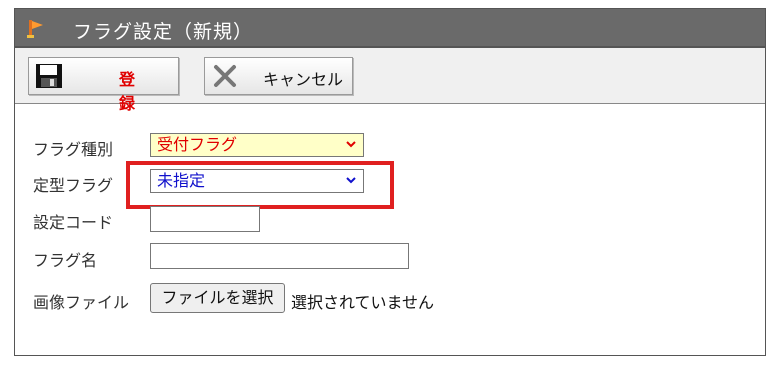 The width and height of the screenshot is (783, 382). I want to click on fixed-flag-select: 未指定, so click(257, 181).